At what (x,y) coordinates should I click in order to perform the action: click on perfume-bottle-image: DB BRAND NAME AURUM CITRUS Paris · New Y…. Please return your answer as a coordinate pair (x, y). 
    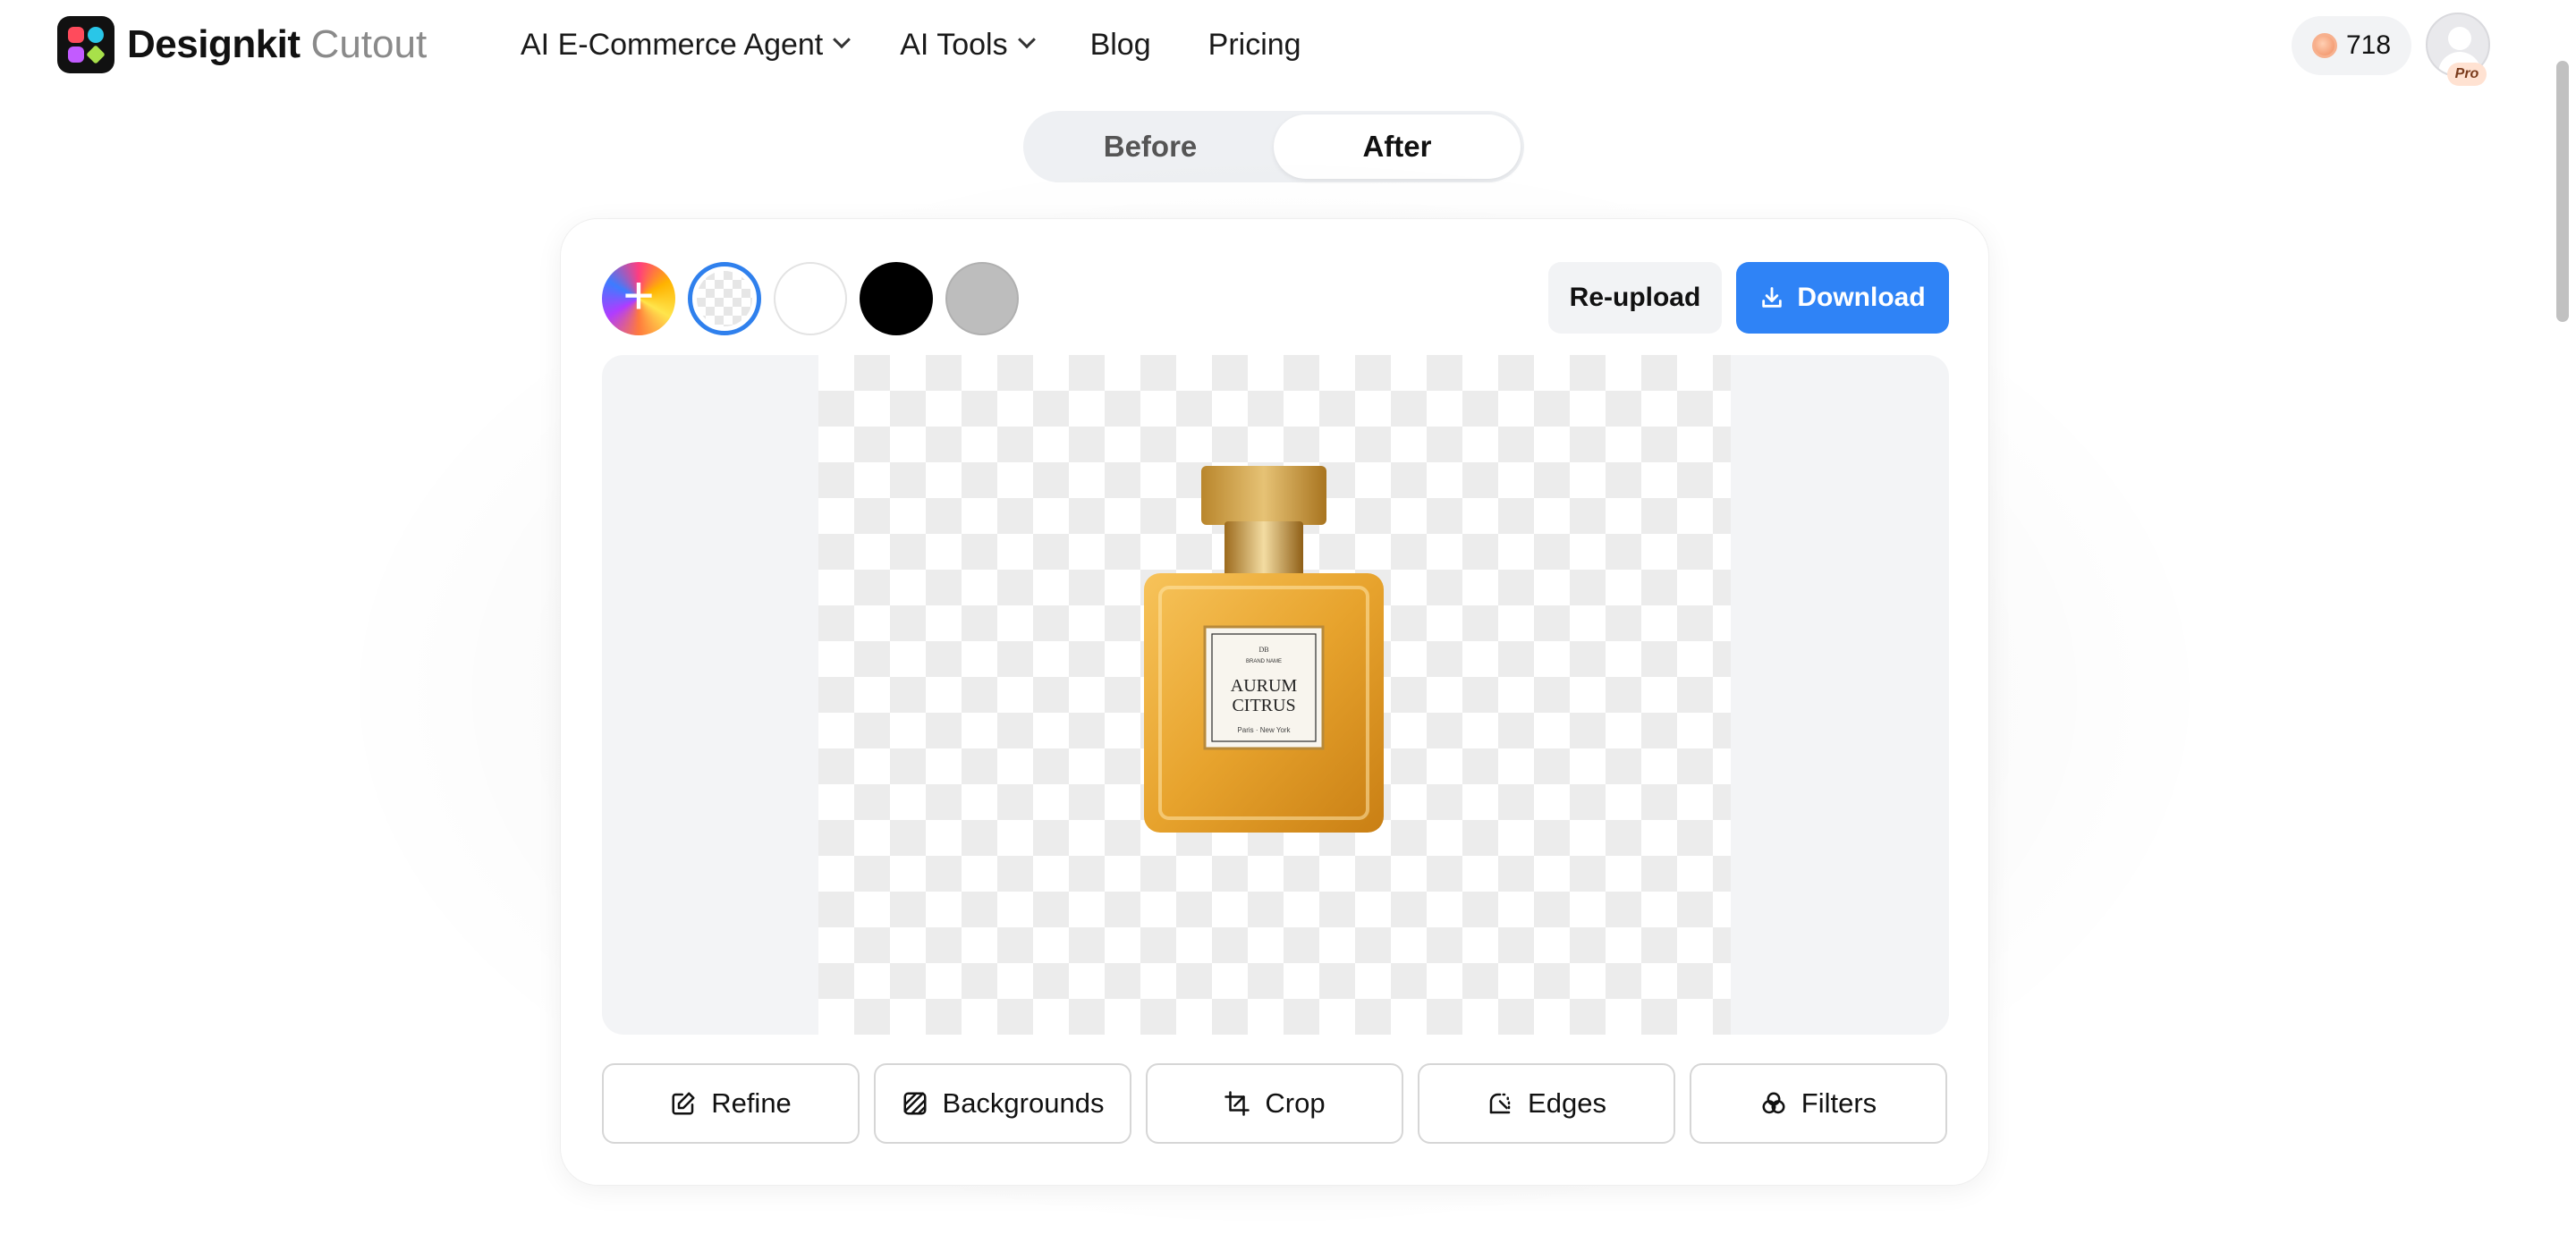
    Looking at the image, I should click on (1264, 649).